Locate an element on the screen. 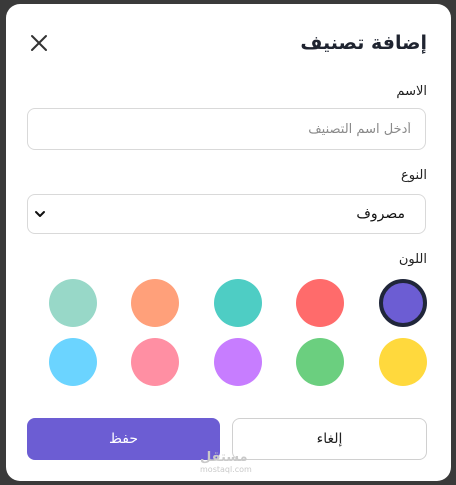 This screenshot has width=456, height=485. watermark-url: mostaql.com is located at coordinates (226, 469).